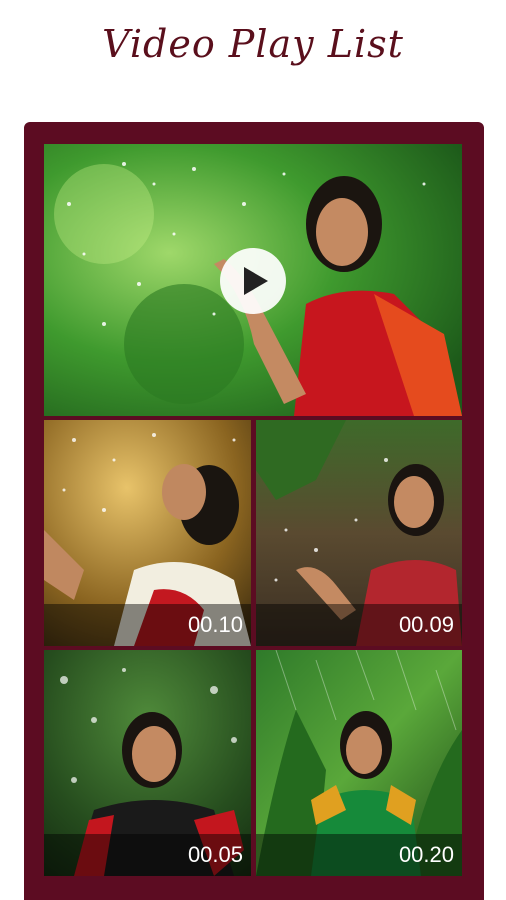 This screenshot has width=506, height=900. Describe the element at coordinates (359, 763) in the screenshot. I see `video-thumbnail-4: 00.20` at that location.